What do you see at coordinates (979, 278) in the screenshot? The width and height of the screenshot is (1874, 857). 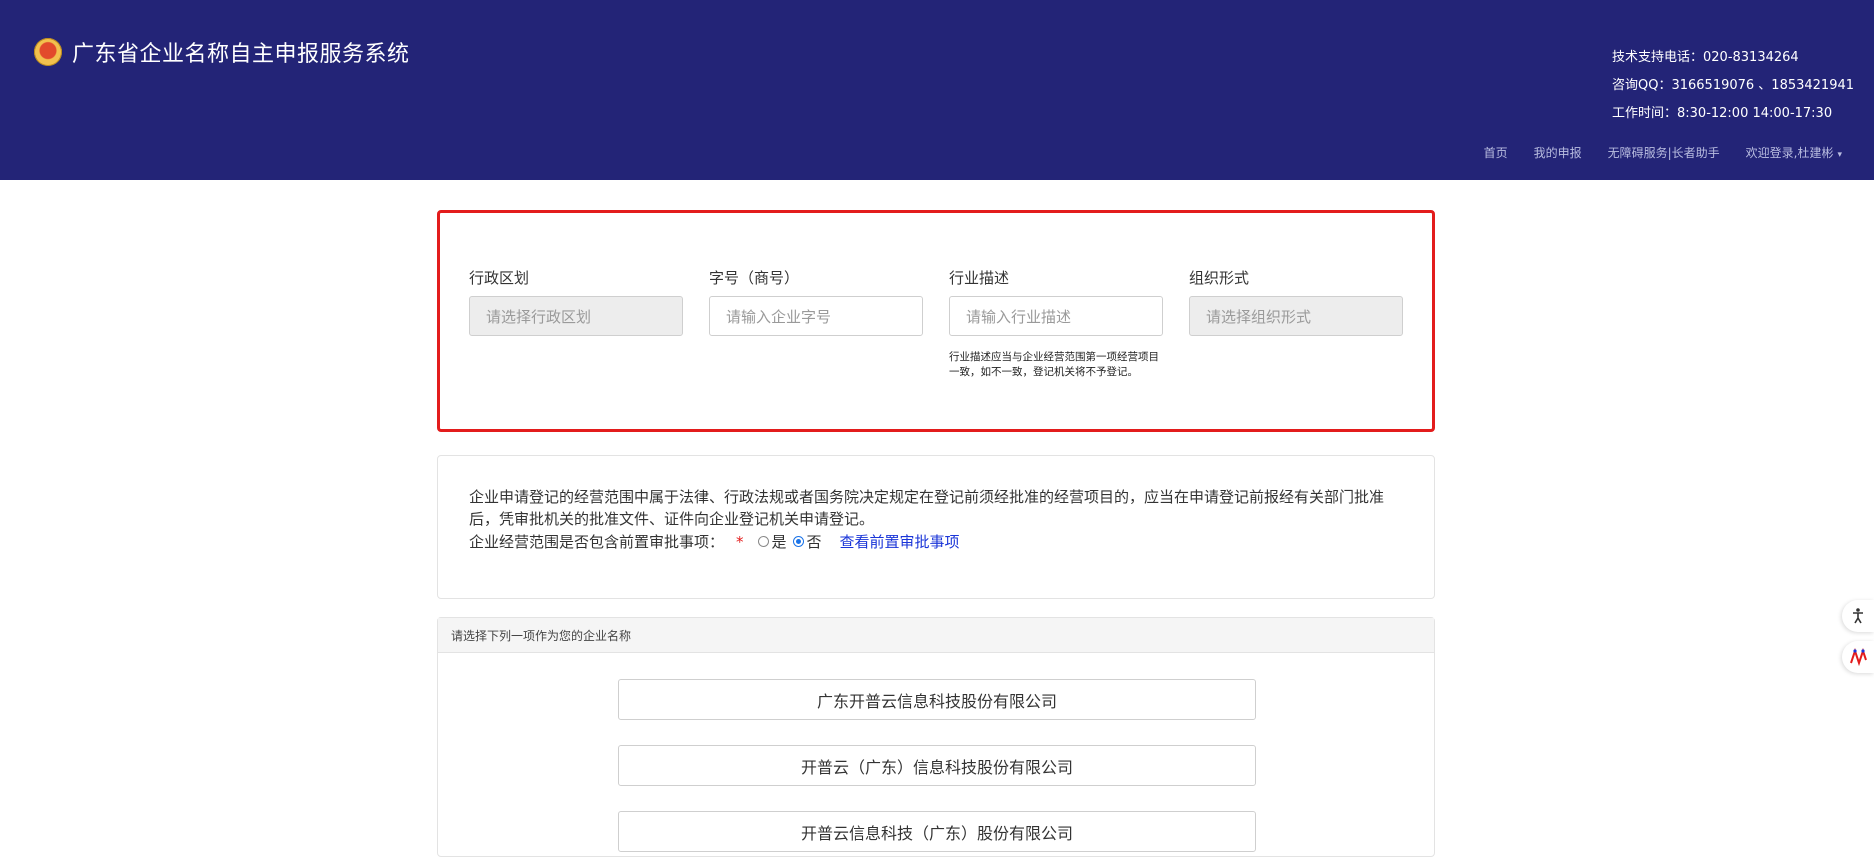 I see `field-industry-label: 行业描述` at bounding box center [979, 278].